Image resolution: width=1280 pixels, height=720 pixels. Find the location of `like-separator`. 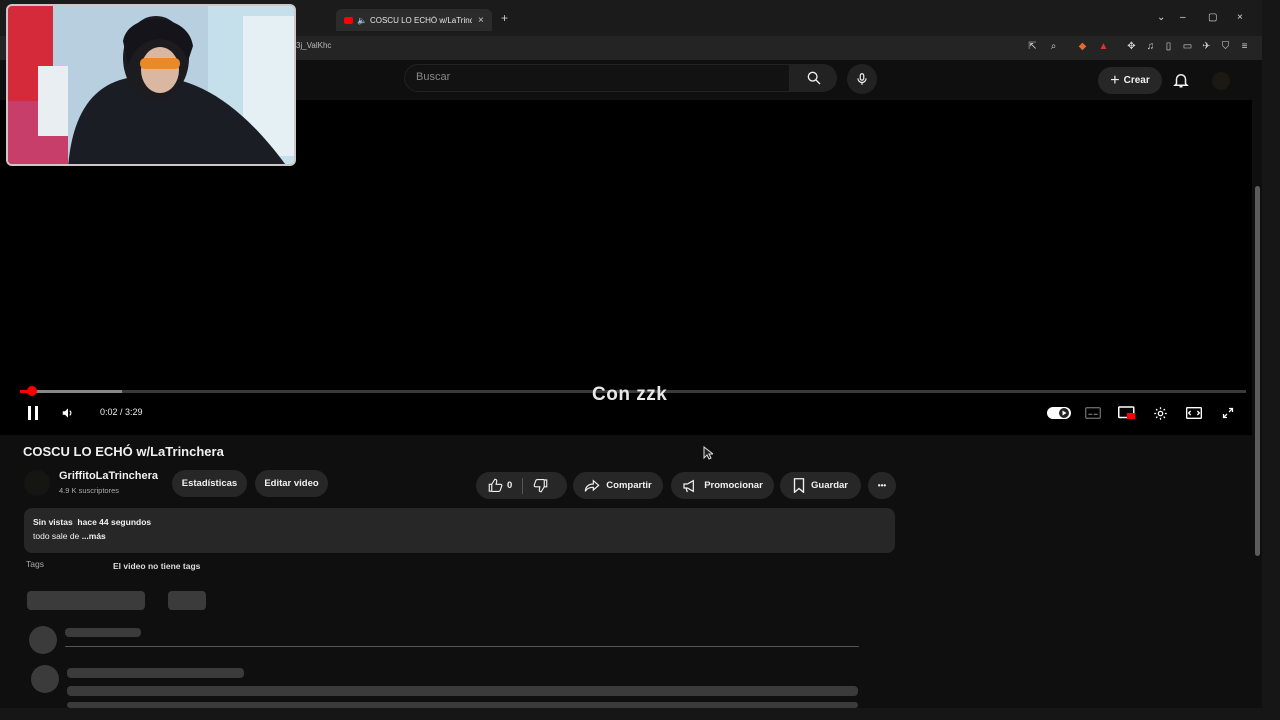

like-separator is located at coordinates (523, 485).